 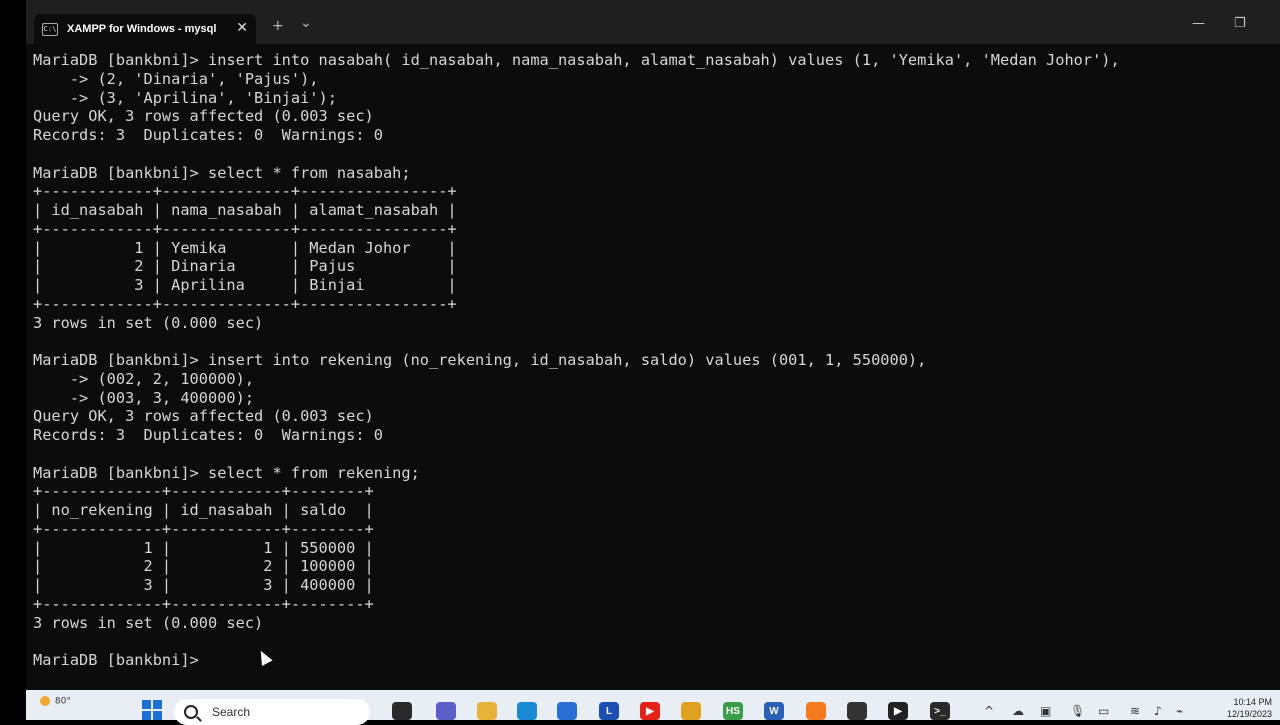 I want to click on search-icon, so click(x=191, y=712).